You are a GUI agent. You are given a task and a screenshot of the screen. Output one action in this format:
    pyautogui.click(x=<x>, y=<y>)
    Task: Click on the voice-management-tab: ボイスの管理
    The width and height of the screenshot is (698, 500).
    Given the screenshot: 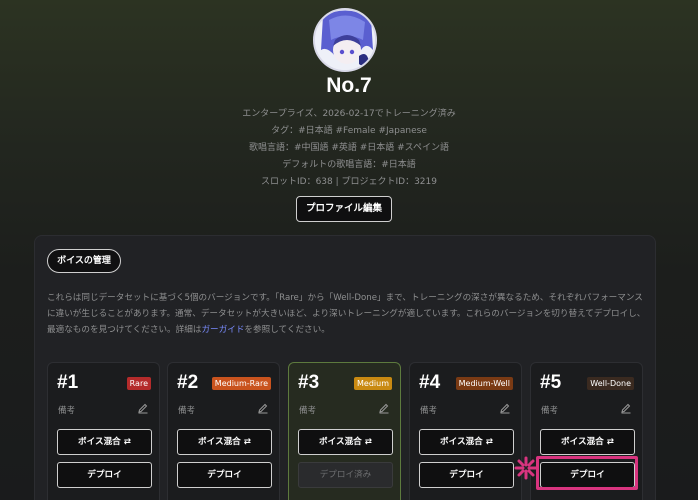 What is the action you would take?
    pyautogui.click(x=84, y=261)
    